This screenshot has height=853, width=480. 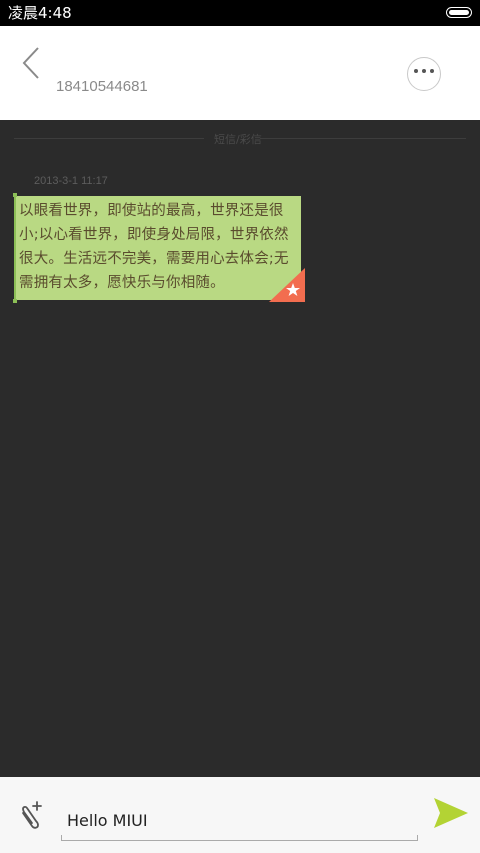 I want to click on input-underline, so click(x=239, y=838).